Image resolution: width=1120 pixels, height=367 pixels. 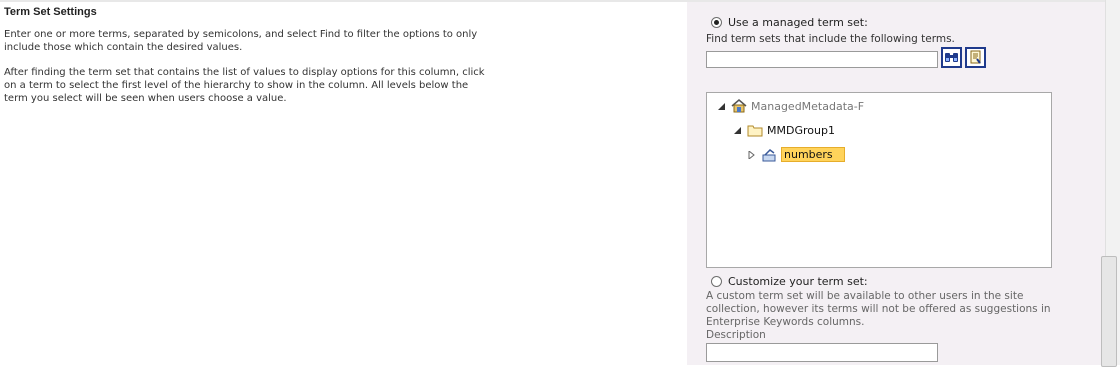 I want to click on custom-radio, so click(x=716, y=281).